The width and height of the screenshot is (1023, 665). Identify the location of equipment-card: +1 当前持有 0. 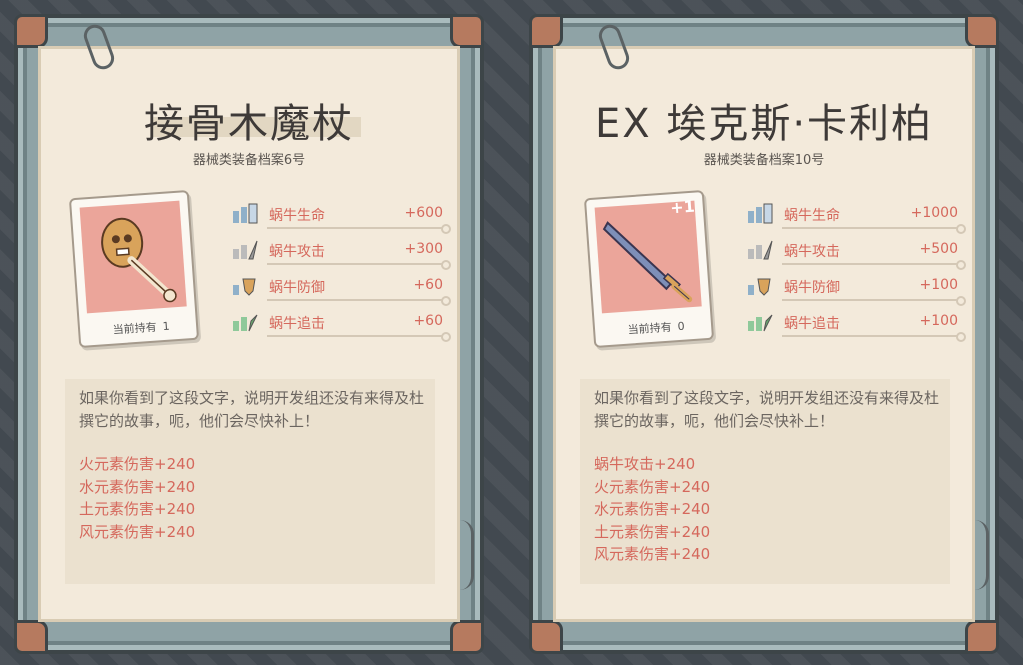
(649, 269).